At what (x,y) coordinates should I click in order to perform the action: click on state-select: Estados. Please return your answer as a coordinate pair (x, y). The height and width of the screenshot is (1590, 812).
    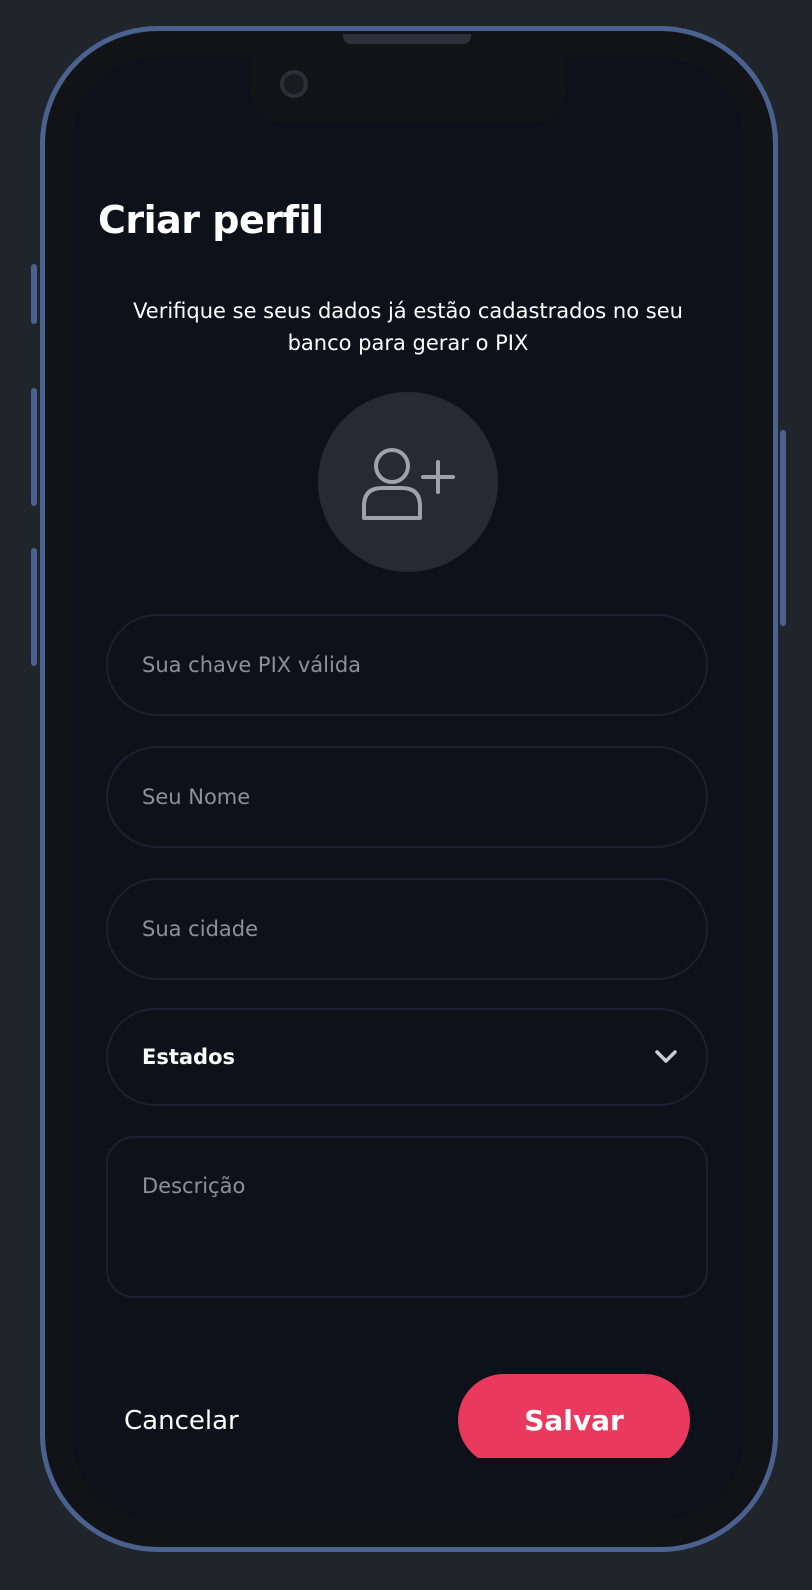
    Looking at the image, I should click on (407, 1057).